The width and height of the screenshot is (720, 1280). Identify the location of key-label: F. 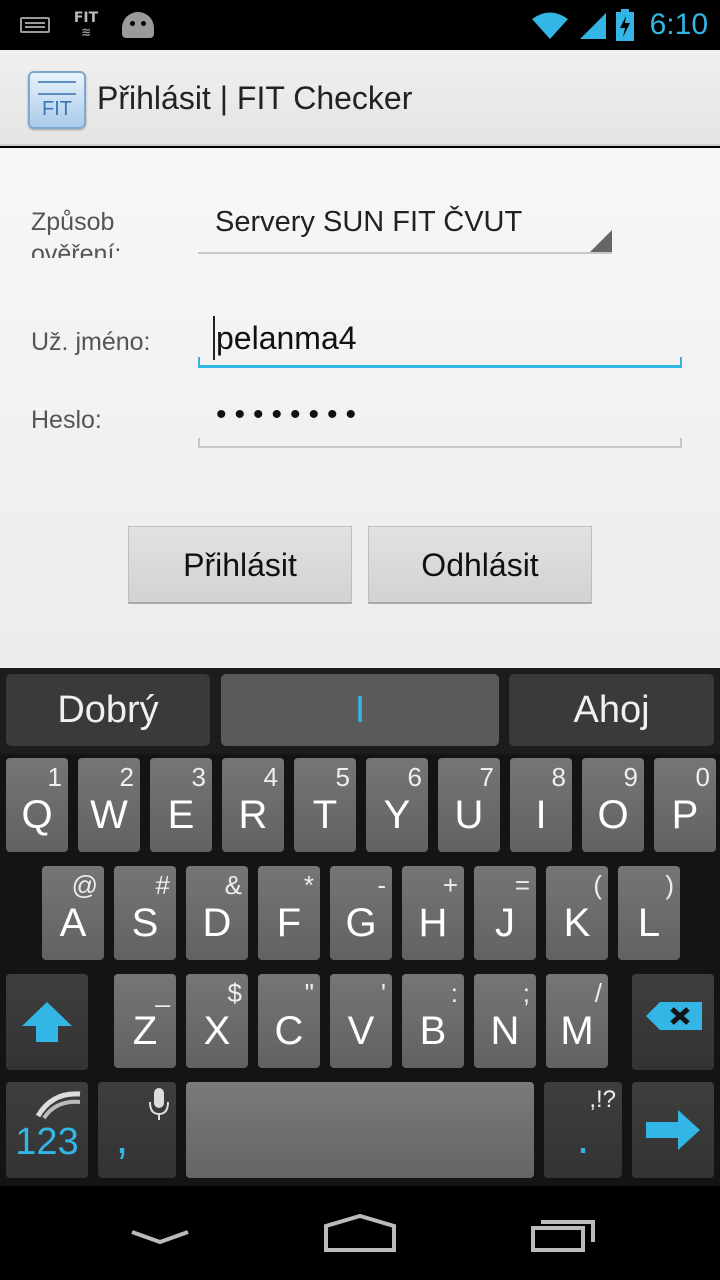
(289, 923).